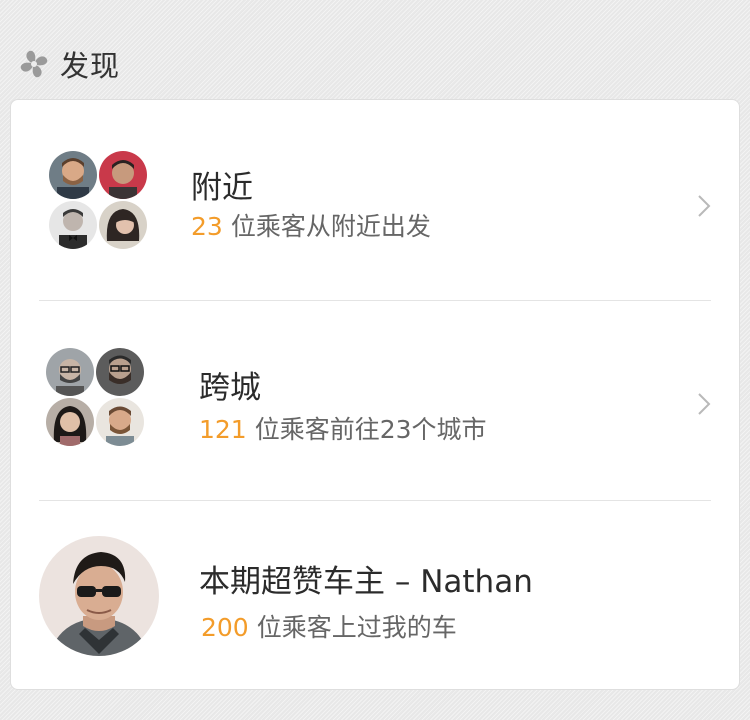  What do you see at coordinates (222, 188) in the screenshot?
I see `nearby-title: 附近` at bounding box center [222, 188].